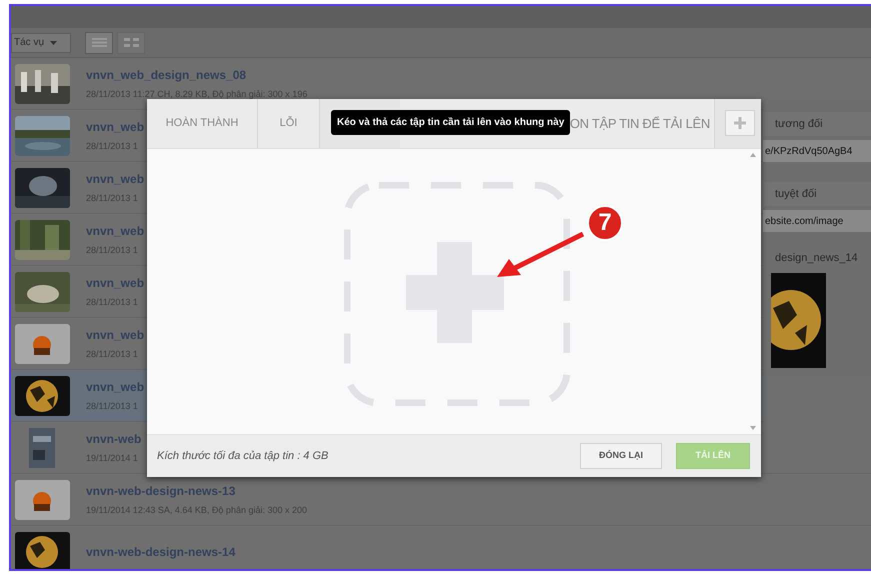  What do you see at coordinates (161, 552) in the screenshot?
I see `file-name: vnvn-web-design-news-14` at bounding box center [161, 552].